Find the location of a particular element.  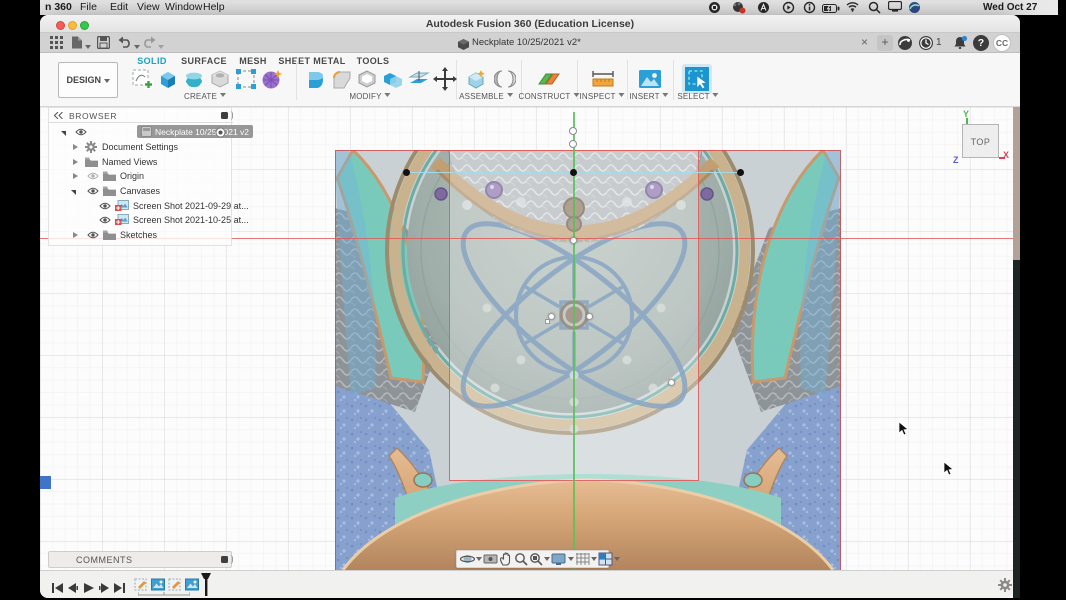

menu-file: File is located at coordinates (88, 7).